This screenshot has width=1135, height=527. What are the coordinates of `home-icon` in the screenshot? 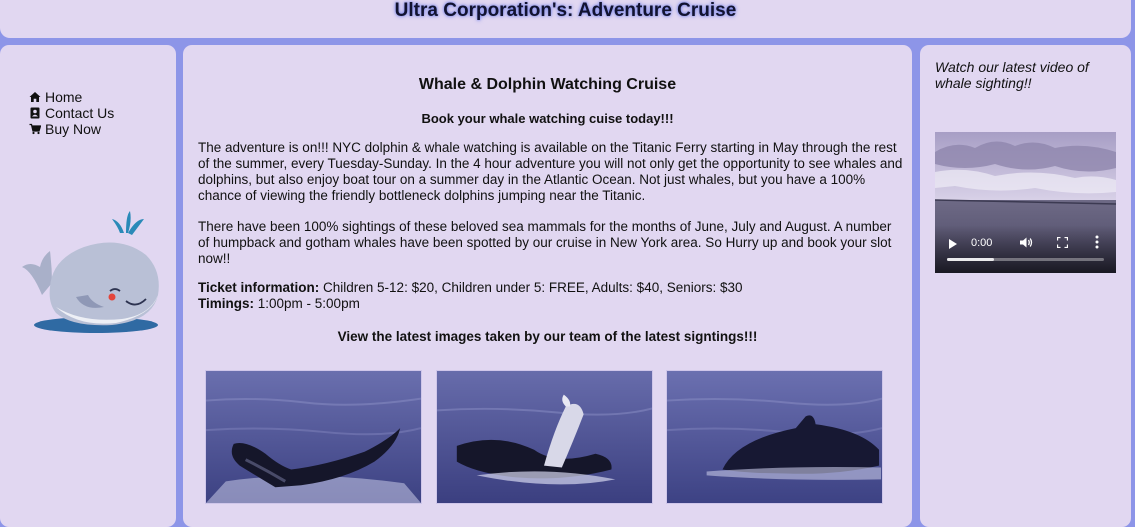 It's located at (35, 97).